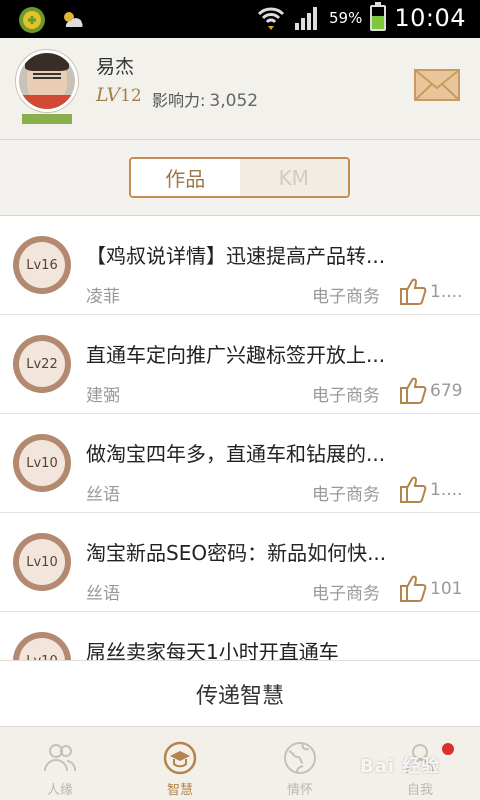 This screenshot has width=480, height=800. I want to click on level-badge: Lv16, so click(42, 265).